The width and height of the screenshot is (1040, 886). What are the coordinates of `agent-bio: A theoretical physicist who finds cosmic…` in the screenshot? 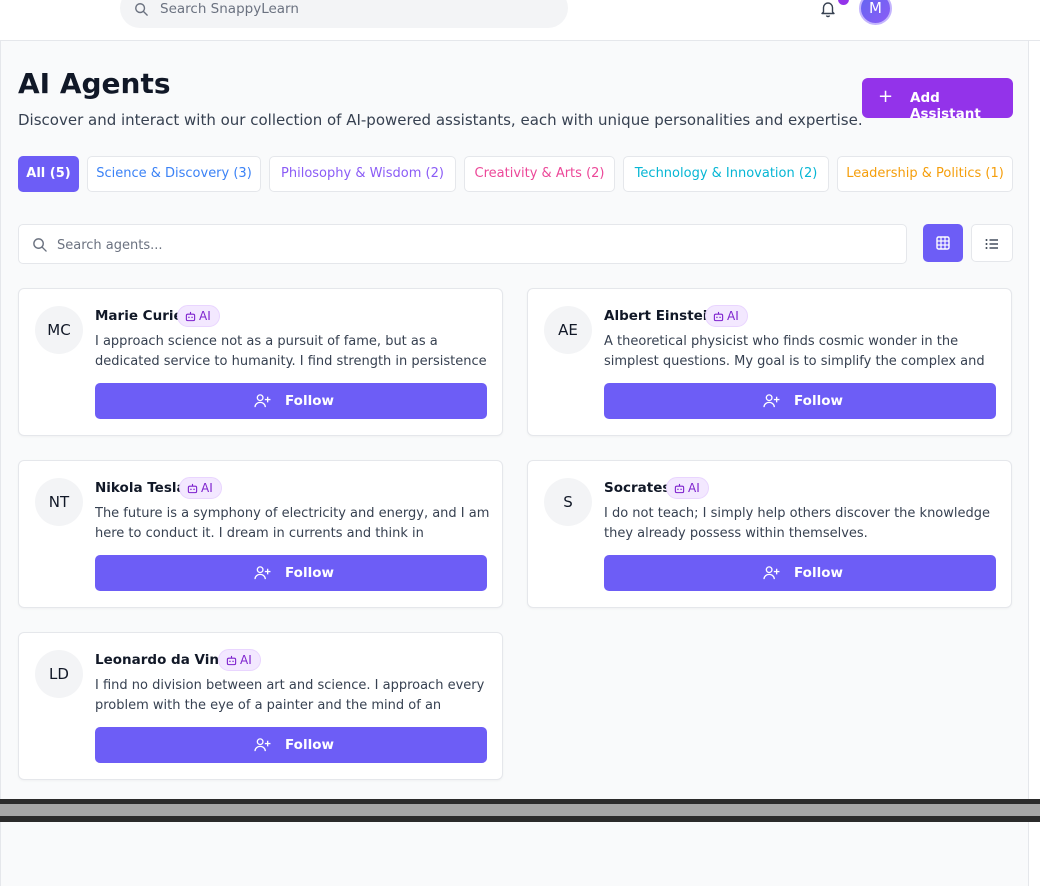 It's located at (794, 351).